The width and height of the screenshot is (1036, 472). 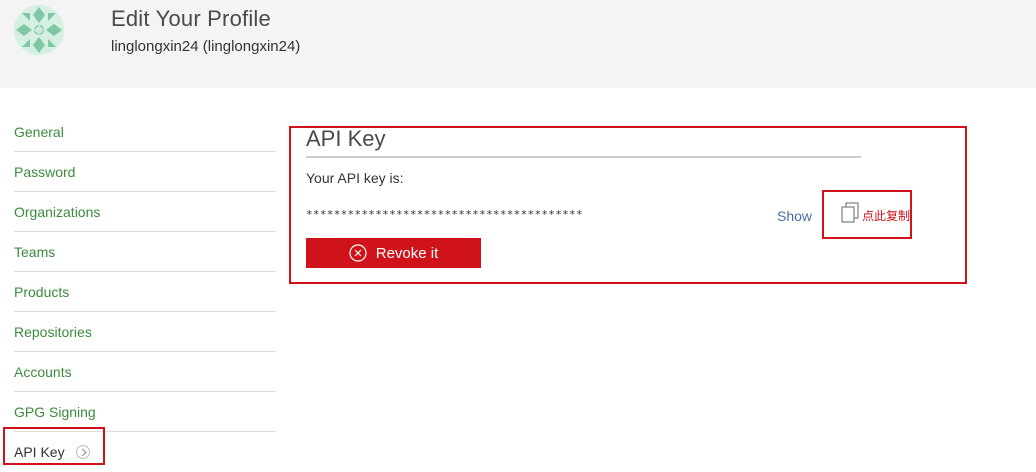 What do you see at coordinates (39, 132) in the screenshot?
I see `sidebar-item-label: General` at bounding box center [39, 132].